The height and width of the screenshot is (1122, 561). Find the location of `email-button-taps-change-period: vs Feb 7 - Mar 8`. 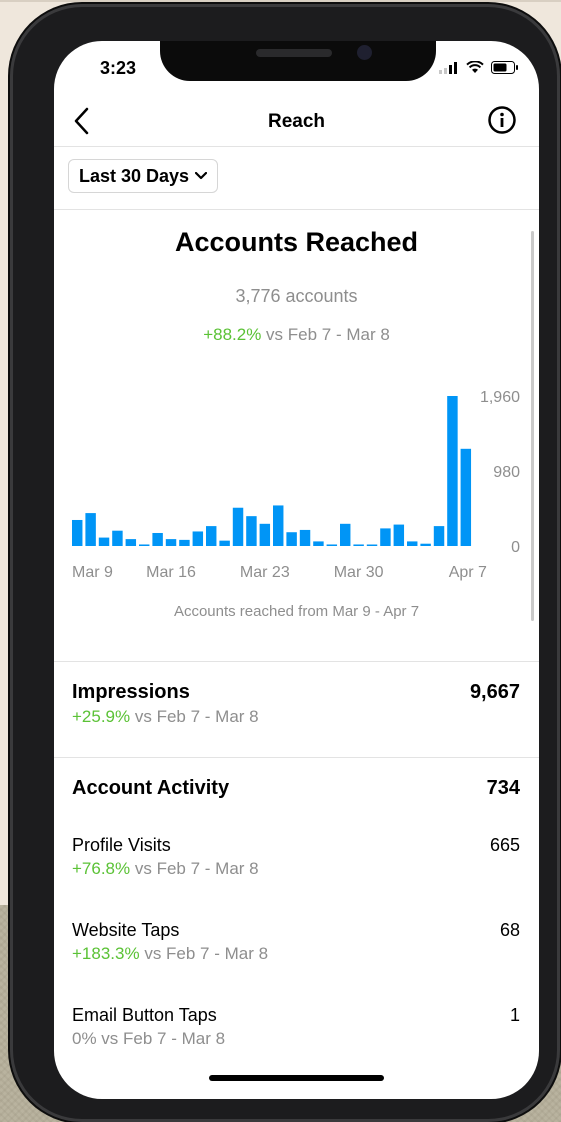

email-button-taps-change-period: vs Feb 7 - Mar 8 is located at coordinates (161, 1038).